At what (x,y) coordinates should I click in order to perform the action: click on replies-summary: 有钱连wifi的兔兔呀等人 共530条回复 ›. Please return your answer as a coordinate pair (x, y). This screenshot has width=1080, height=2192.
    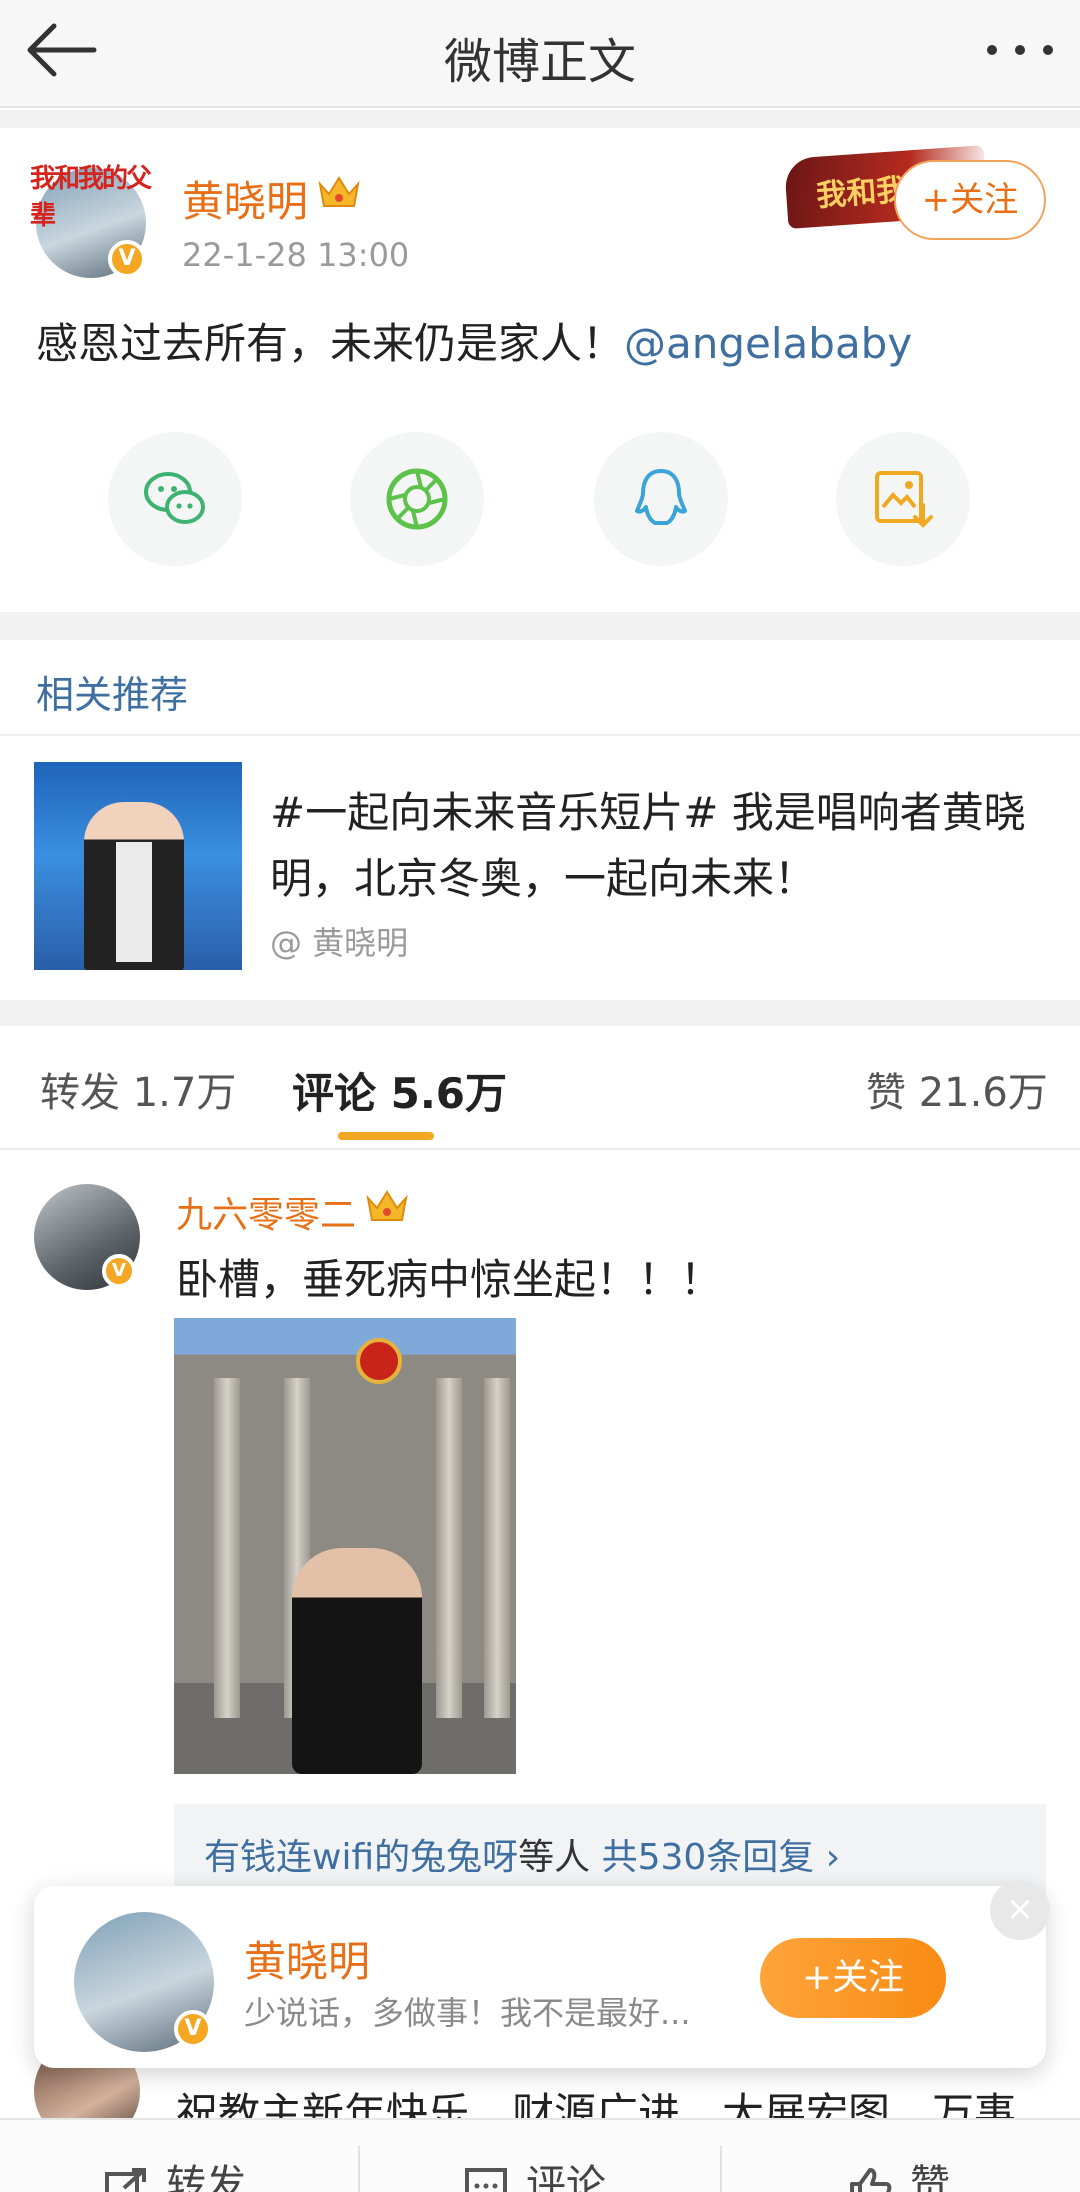
    Looking at the image, I should click on (522, 1854).